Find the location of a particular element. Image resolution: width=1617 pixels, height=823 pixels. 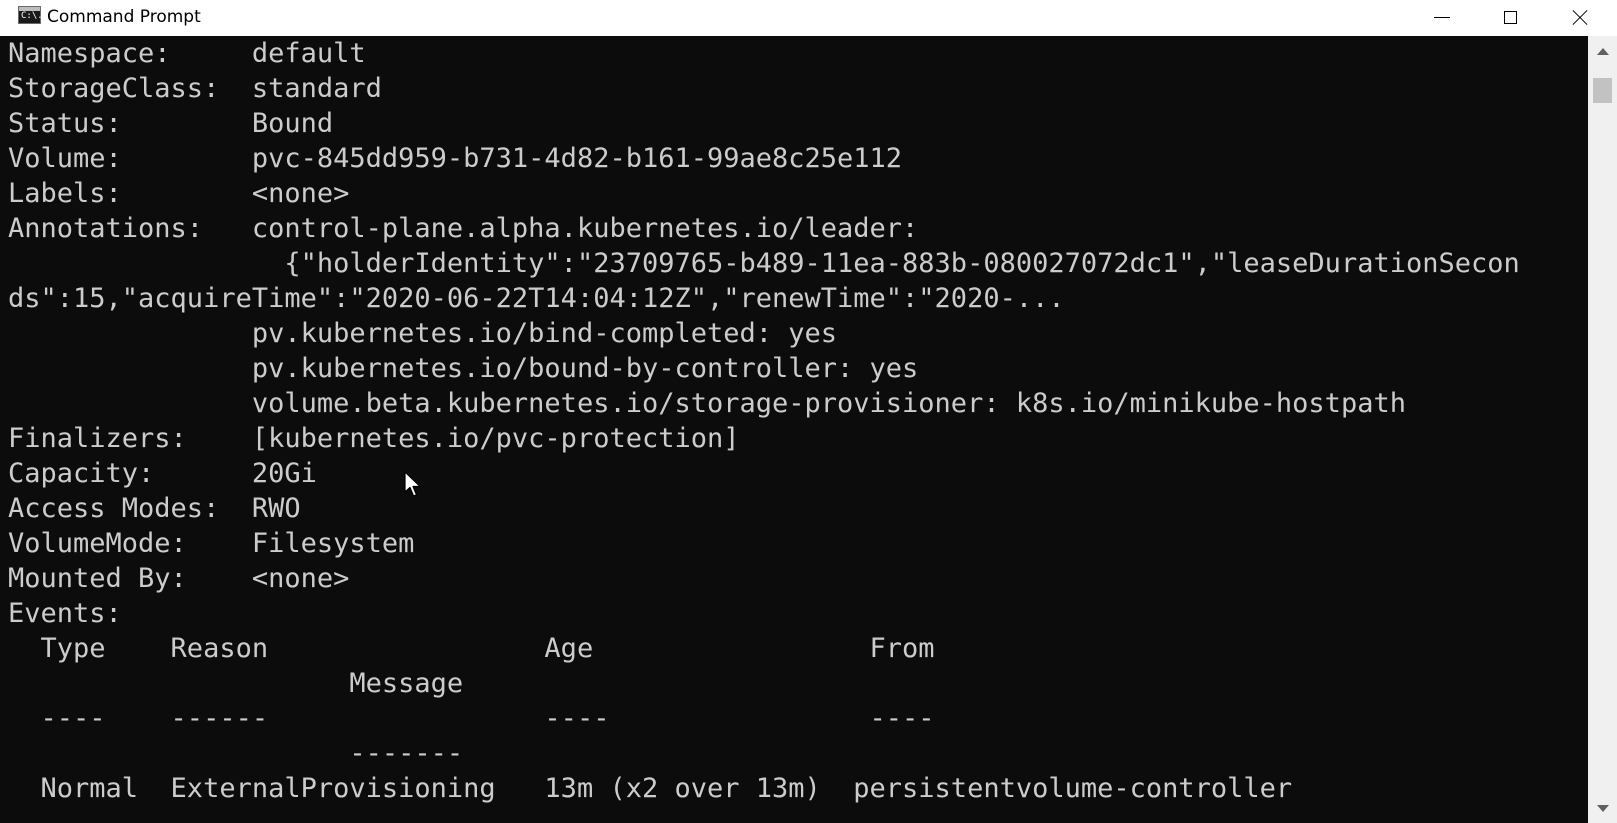

scrollbar-thumb is located at coordinates (1602, 90).